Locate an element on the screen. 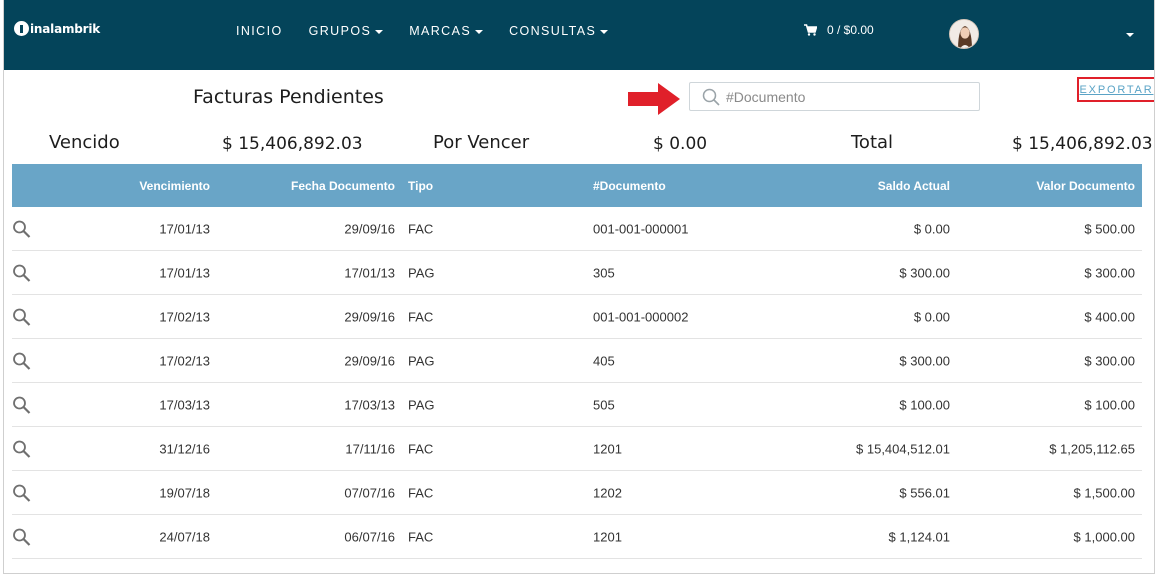  avatar-image is located at coordinates (964, 34).